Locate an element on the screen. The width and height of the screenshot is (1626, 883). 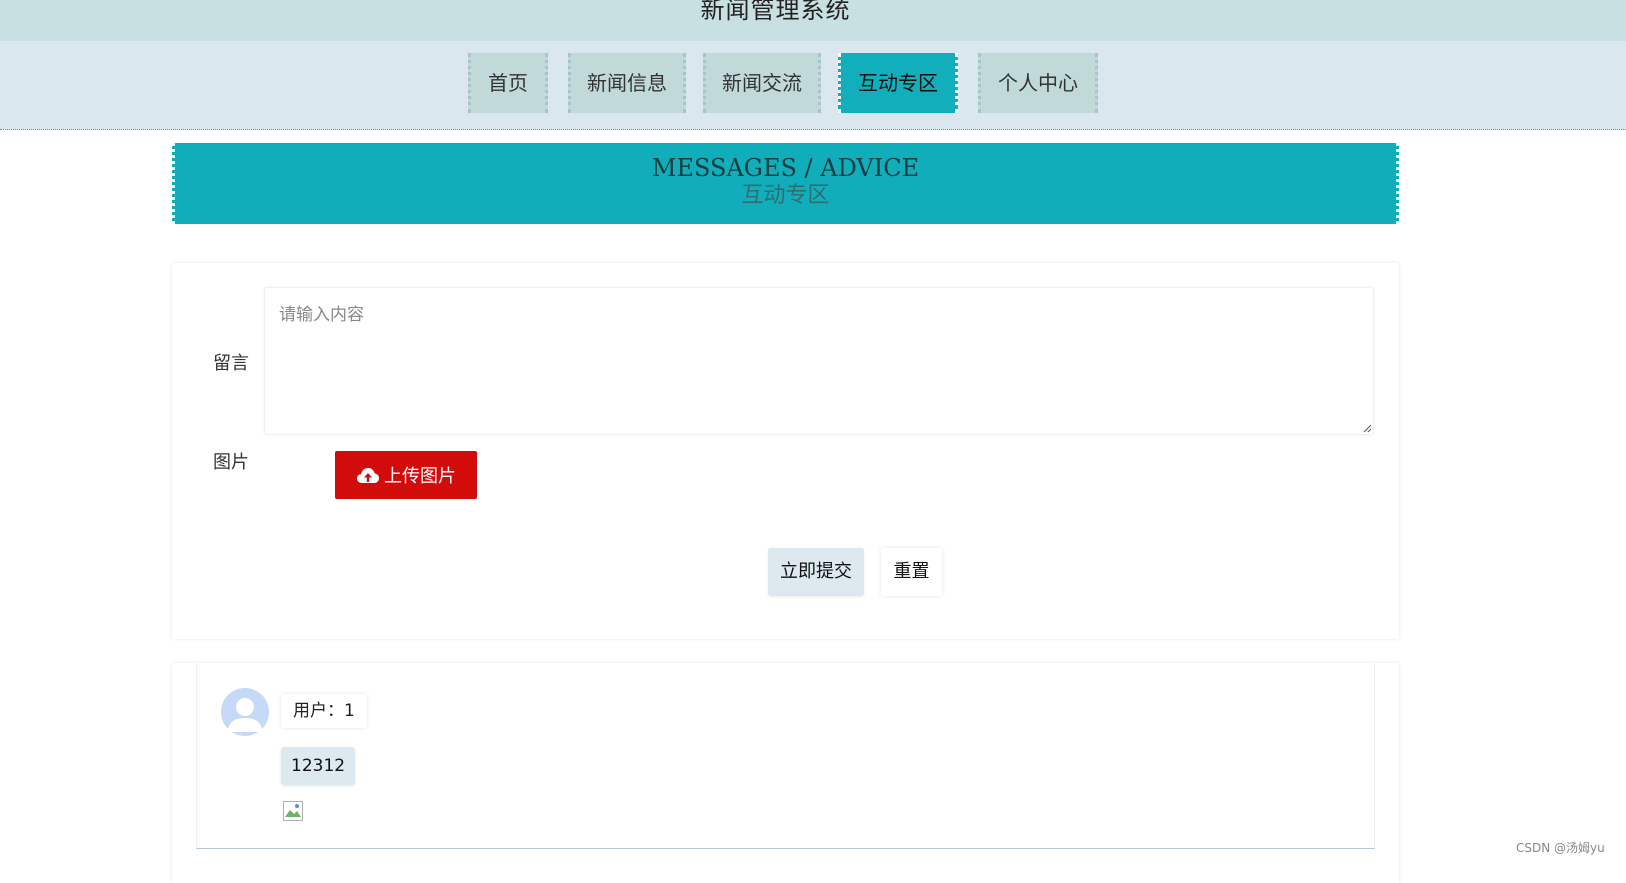
submit-button: 立即提交 is located at coordinates (816, 572).